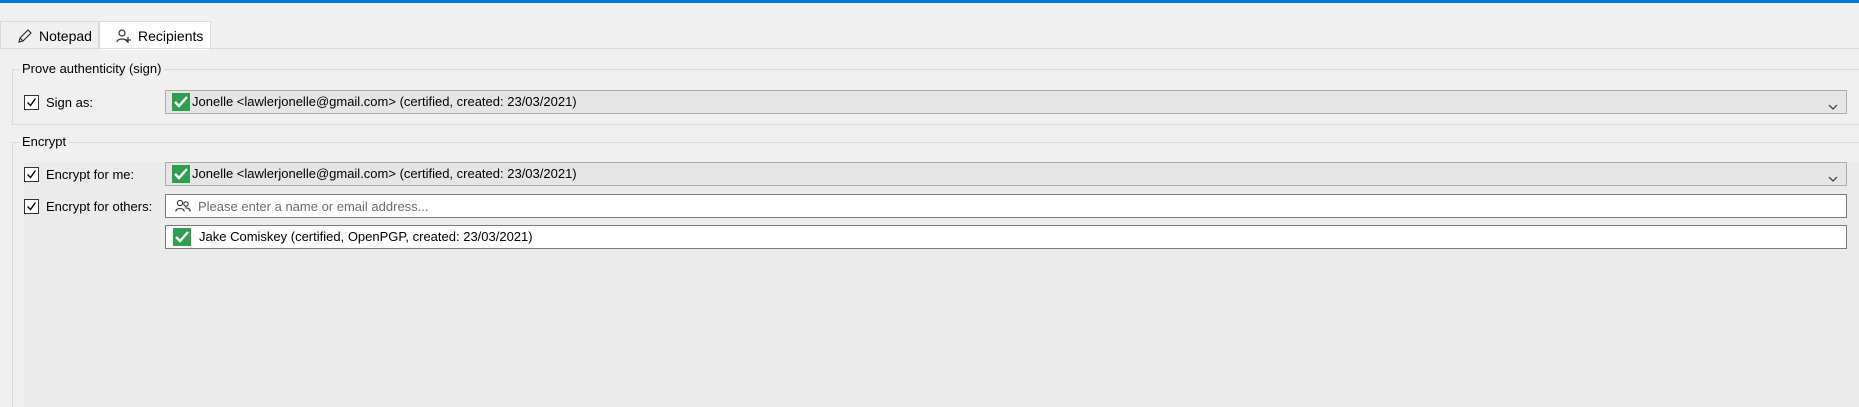  I want to click on sign-group-title: Prove authenticity (sign), so click(92, 69).